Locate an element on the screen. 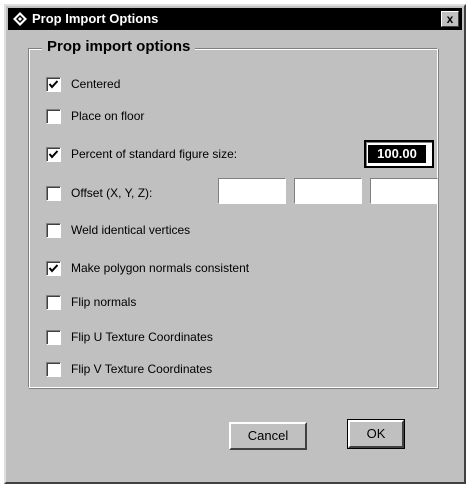 Image resolution: width=472 pixels, height=492 pixels. percent-figure-size-checkbox is located at coordinates (53, 154).